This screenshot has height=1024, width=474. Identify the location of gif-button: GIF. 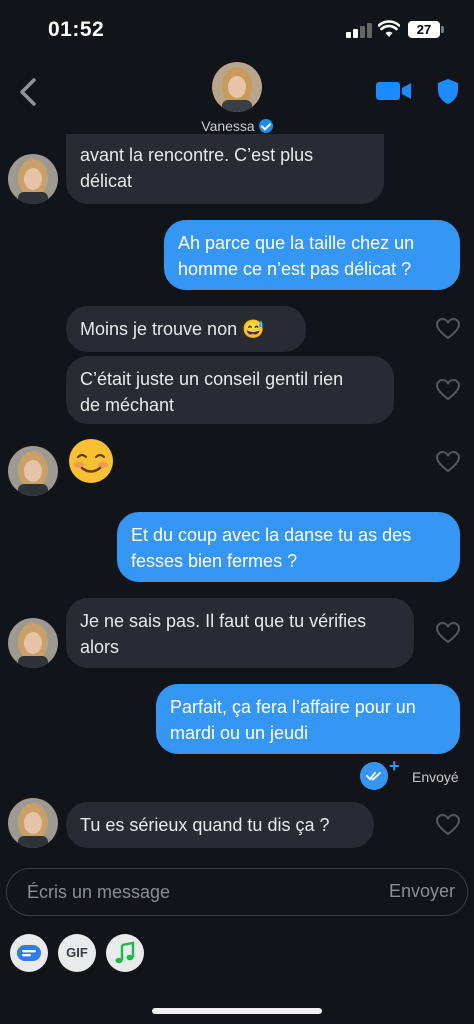
(77, 953).